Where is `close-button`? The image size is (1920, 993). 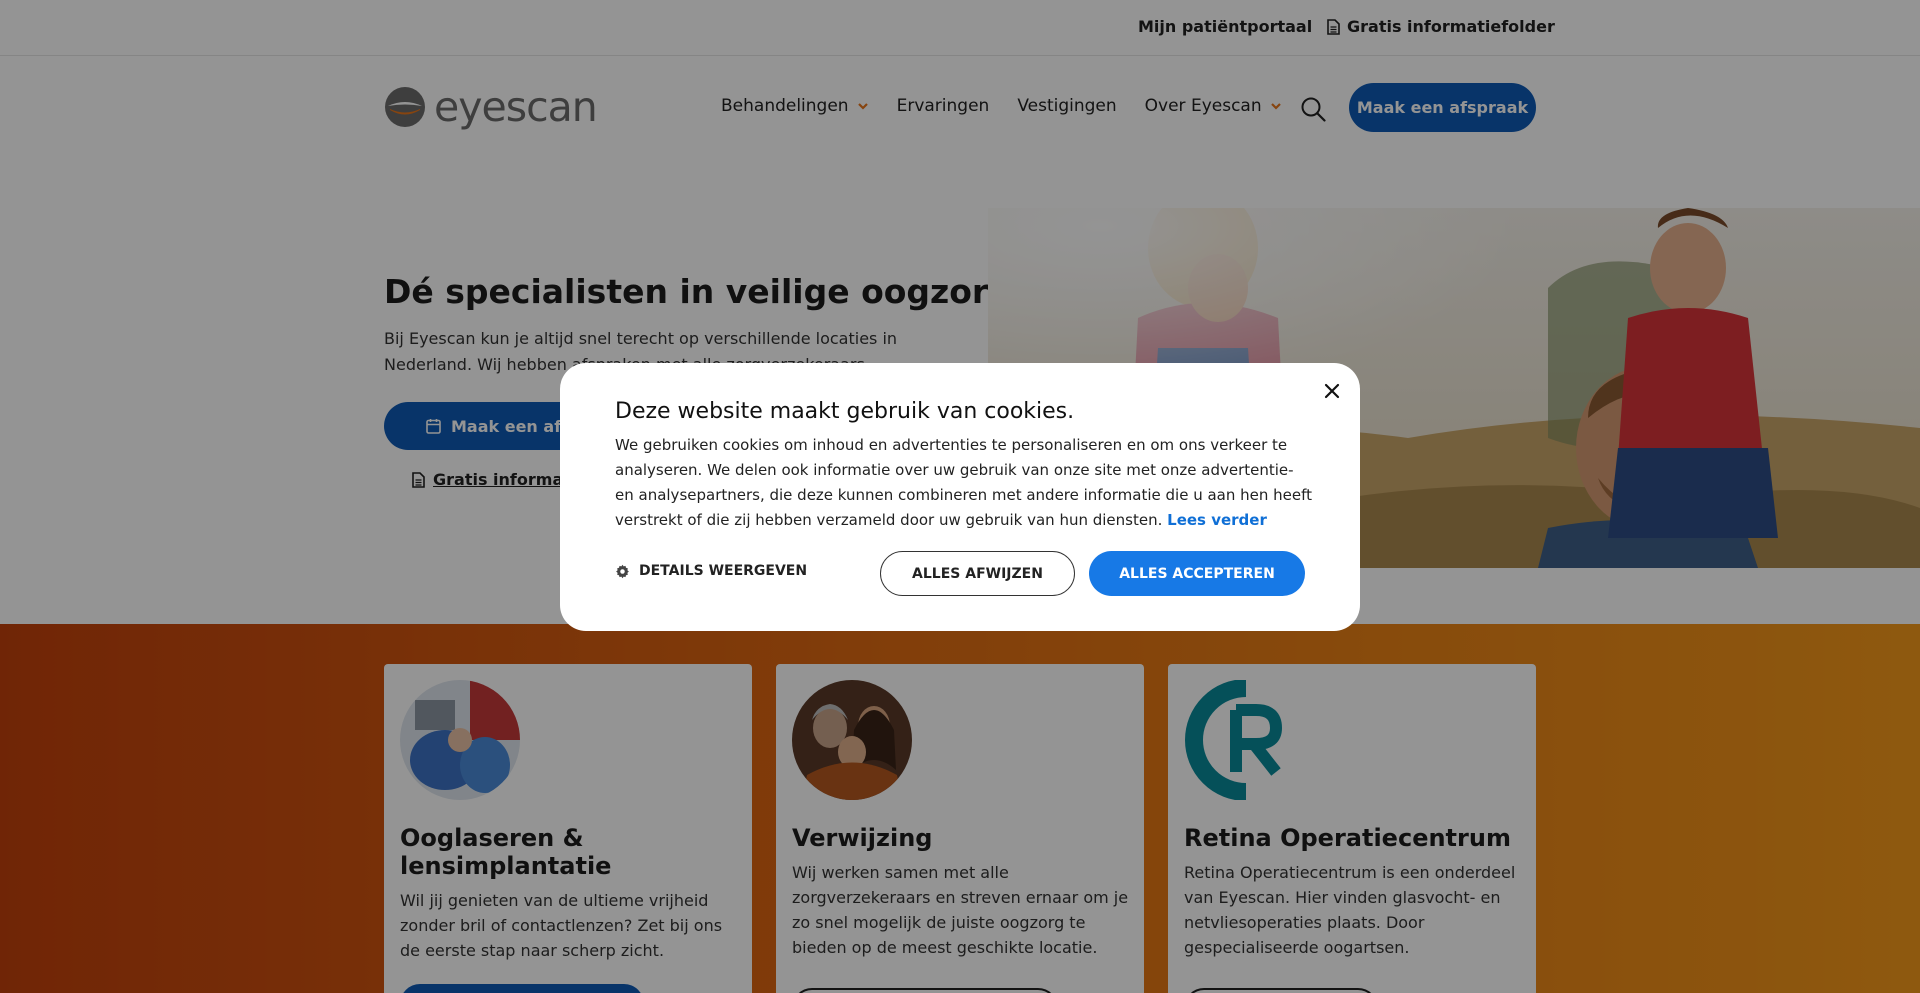 close-button is located at coordinates (1332, 391).